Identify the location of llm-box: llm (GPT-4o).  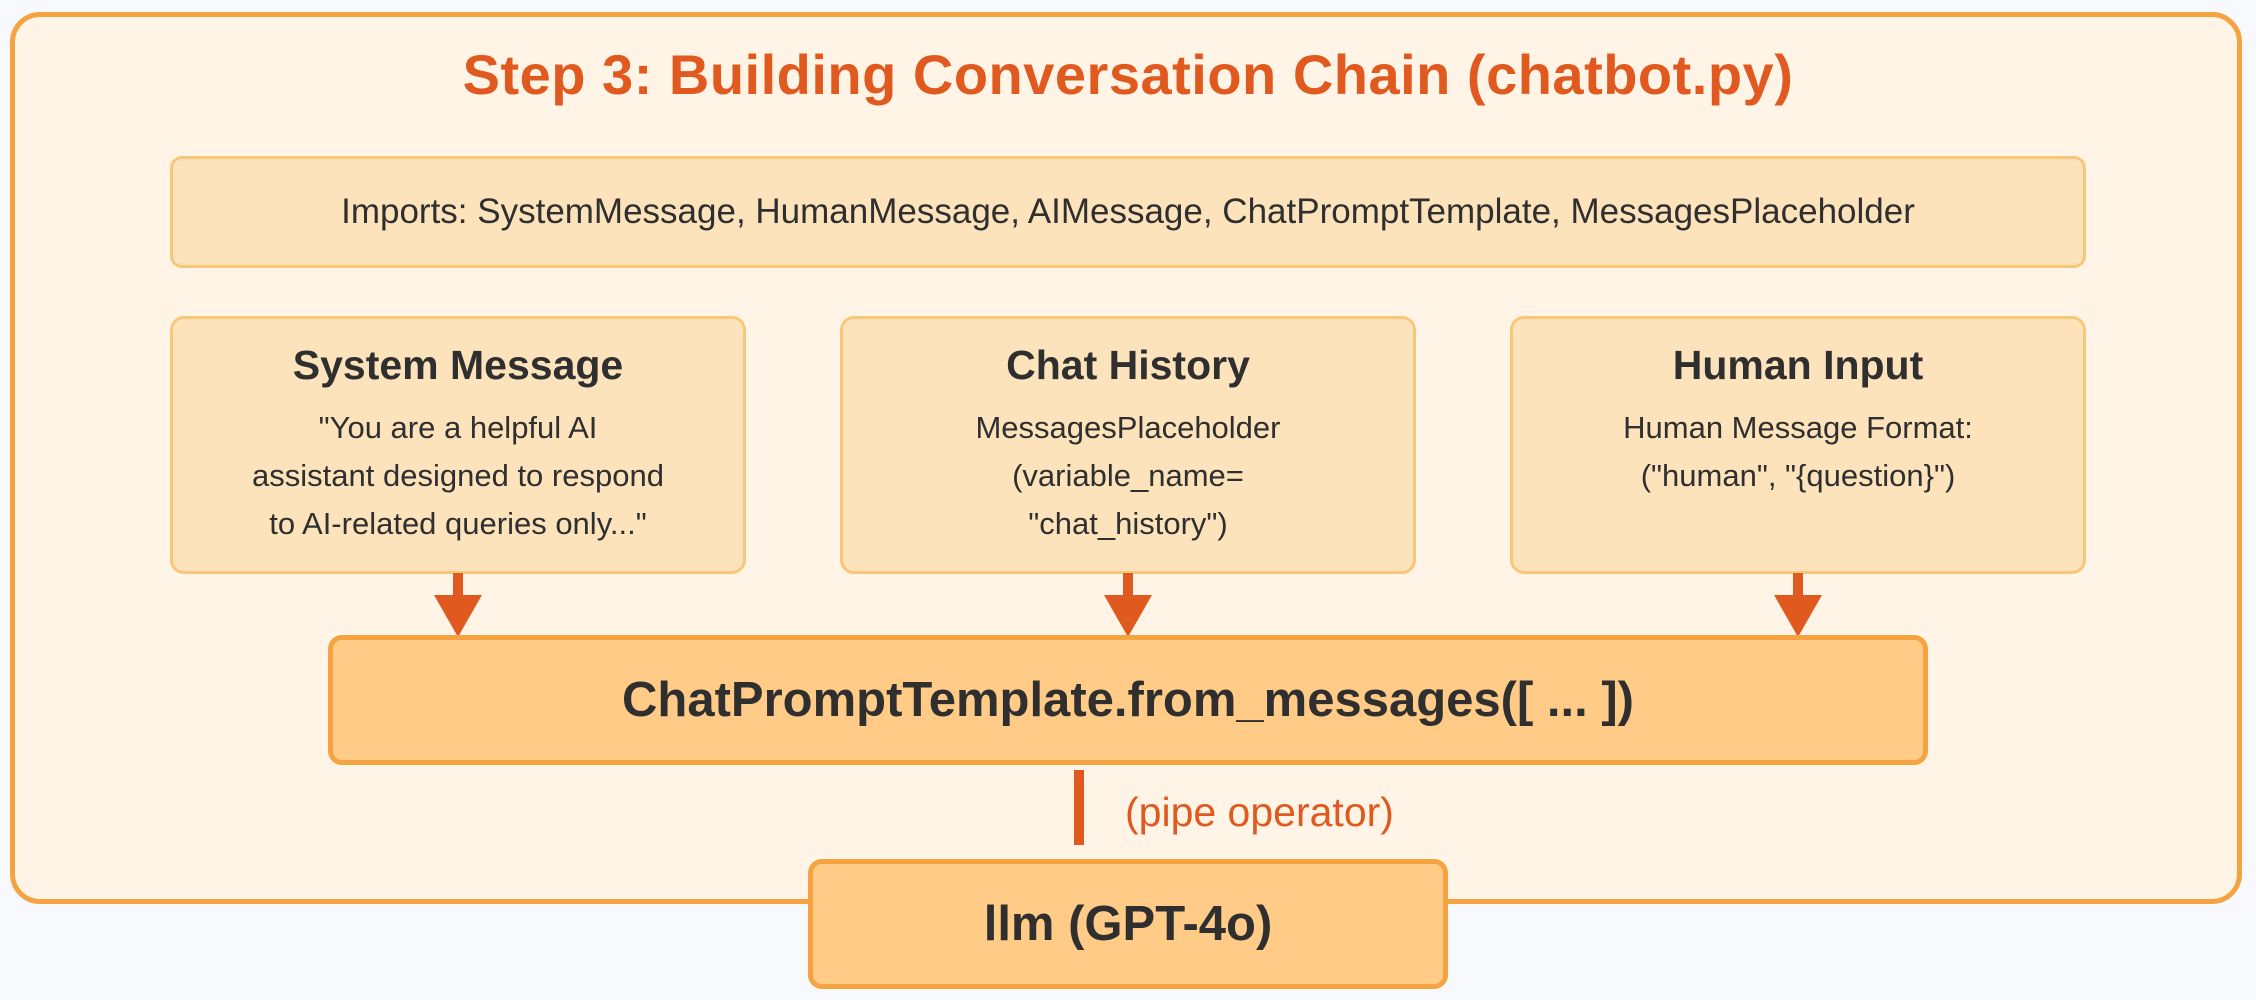
(1128, 924).